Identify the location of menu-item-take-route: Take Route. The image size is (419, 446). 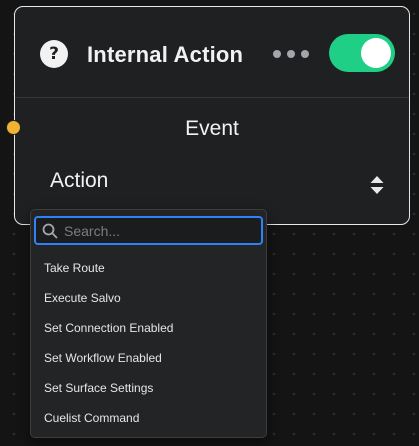
(148, 268).